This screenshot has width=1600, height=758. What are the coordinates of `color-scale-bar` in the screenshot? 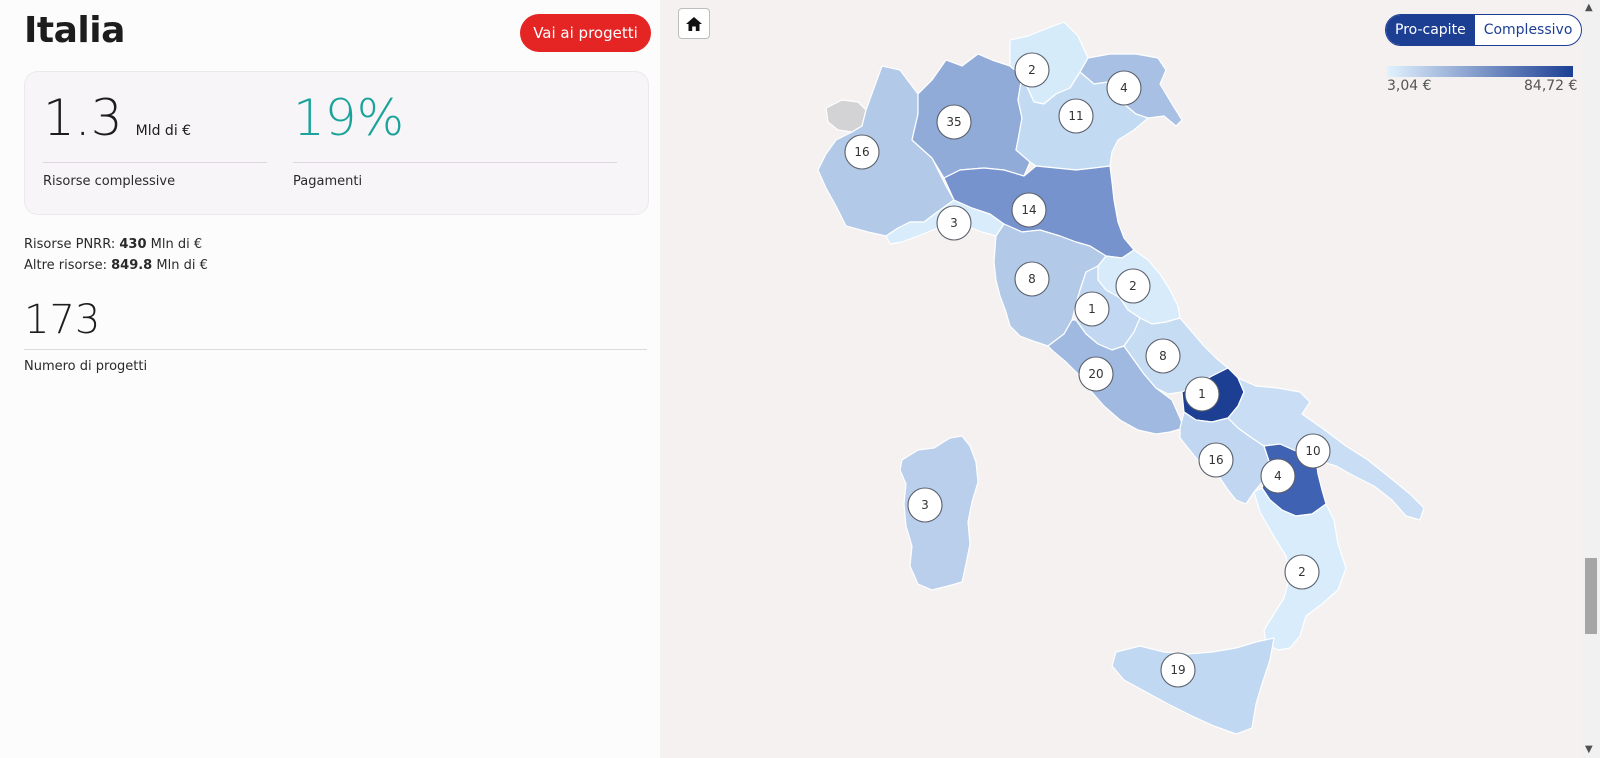 It's located at (1480, 71).